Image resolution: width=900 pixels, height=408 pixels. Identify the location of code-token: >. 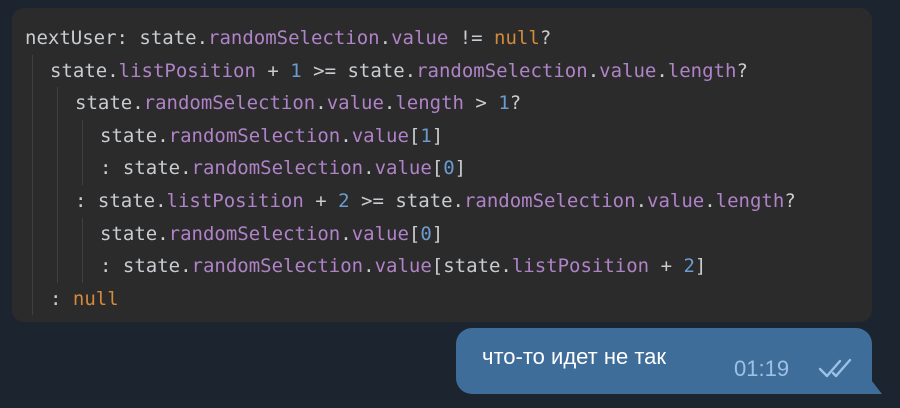
(481, 103).